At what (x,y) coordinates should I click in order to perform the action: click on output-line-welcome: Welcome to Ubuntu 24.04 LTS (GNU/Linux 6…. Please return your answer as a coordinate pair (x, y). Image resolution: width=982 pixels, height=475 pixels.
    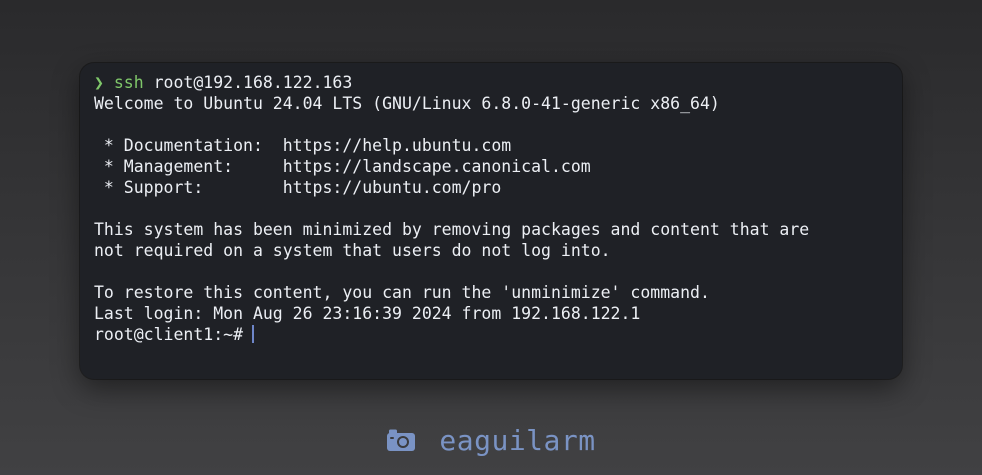
    Looking at the image, I should click on (407, 103).